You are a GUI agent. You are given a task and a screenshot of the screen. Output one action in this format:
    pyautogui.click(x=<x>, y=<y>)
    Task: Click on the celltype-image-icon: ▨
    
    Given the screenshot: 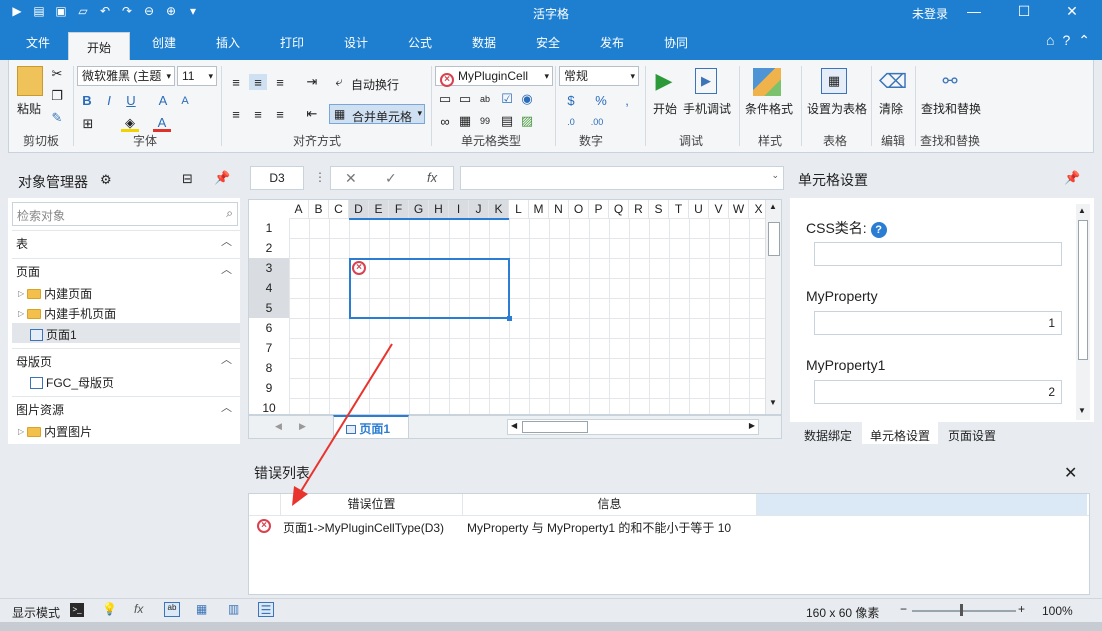 What is the action you would take?
    pyautogui.click(x=527, y=120)
    